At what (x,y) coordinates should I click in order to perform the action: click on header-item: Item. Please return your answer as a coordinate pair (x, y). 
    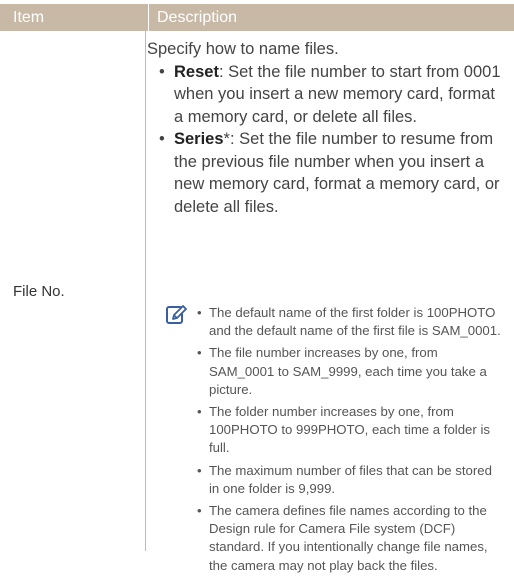
    Looking at the image, I should click on (29, 17).